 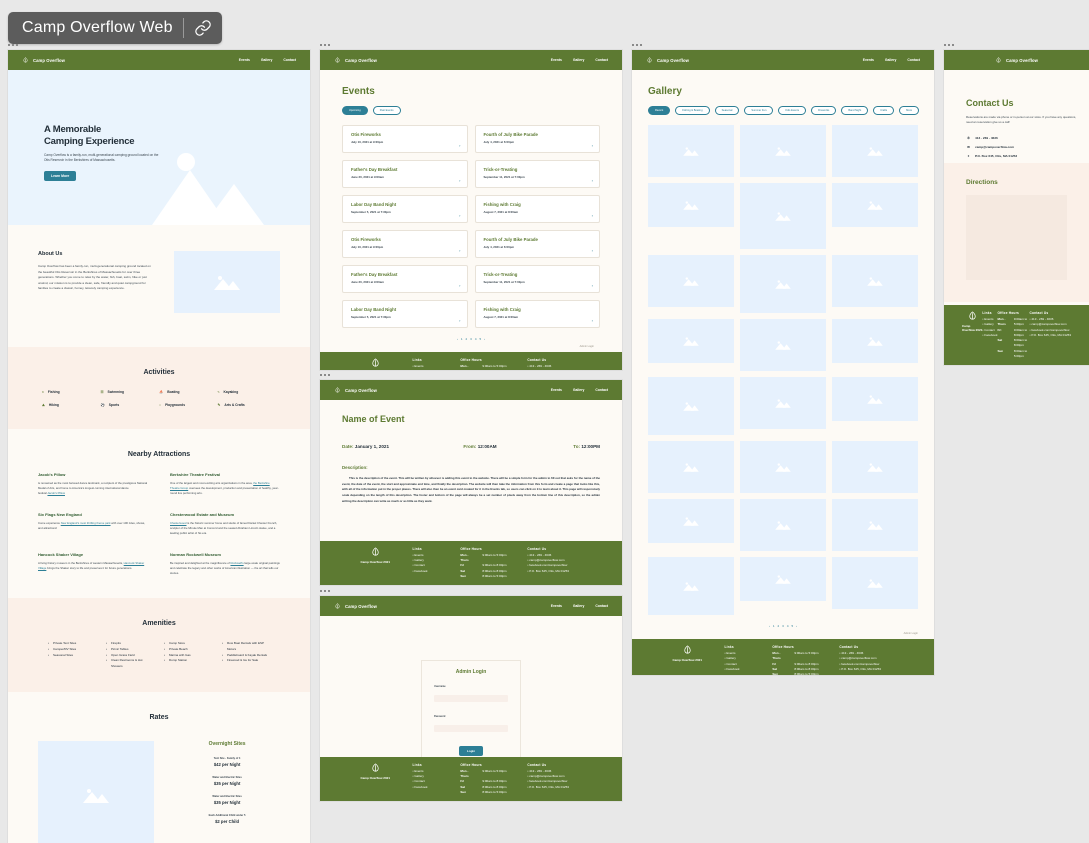 What do you see at coordinates (884, 110) in the screenshot?
I see `gallery-filter-pill: Crafts` at bounding box center [884, 110].